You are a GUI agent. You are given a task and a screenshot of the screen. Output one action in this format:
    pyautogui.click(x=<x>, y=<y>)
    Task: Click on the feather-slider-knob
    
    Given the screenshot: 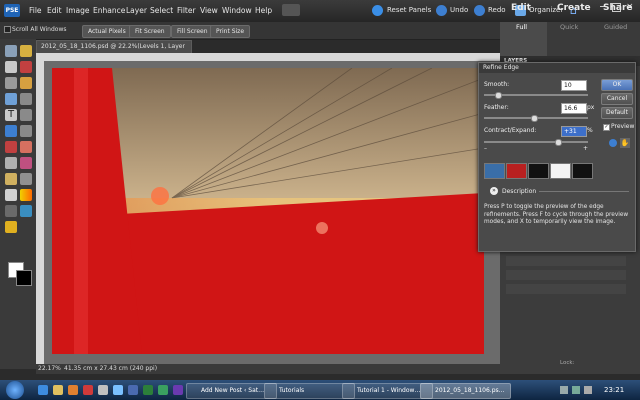 What is the action you would take?
    pyautogui.click(x=534, y=118)
    